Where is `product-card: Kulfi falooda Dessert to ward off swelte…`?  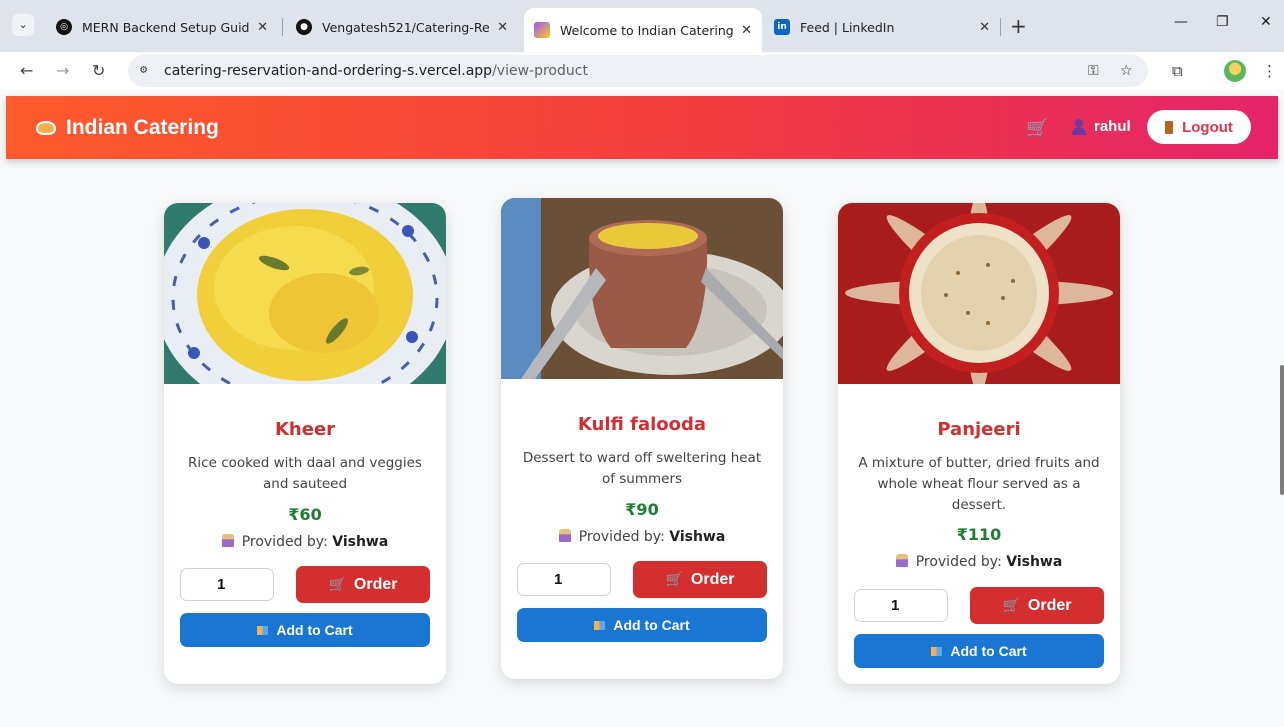 product-card: Kulfi falooda Dessert to ward off swelte… is located at coordinates (642, 438).